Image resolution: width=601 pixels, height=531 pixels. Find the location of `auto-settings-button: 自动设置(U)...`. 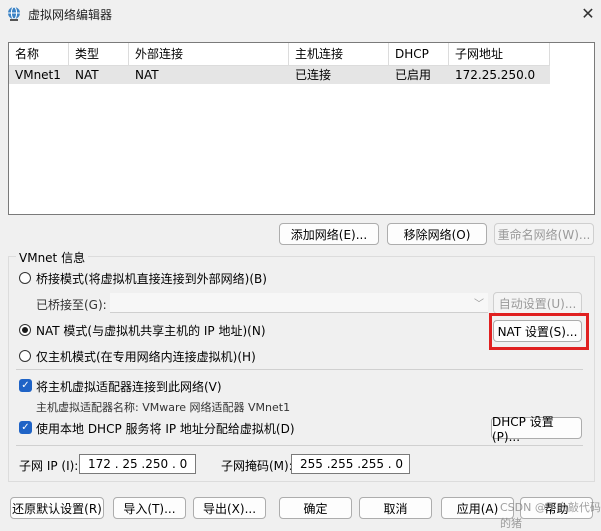

auto-settings-button: 自动设置(U)... is located at coordinates (537, 303).